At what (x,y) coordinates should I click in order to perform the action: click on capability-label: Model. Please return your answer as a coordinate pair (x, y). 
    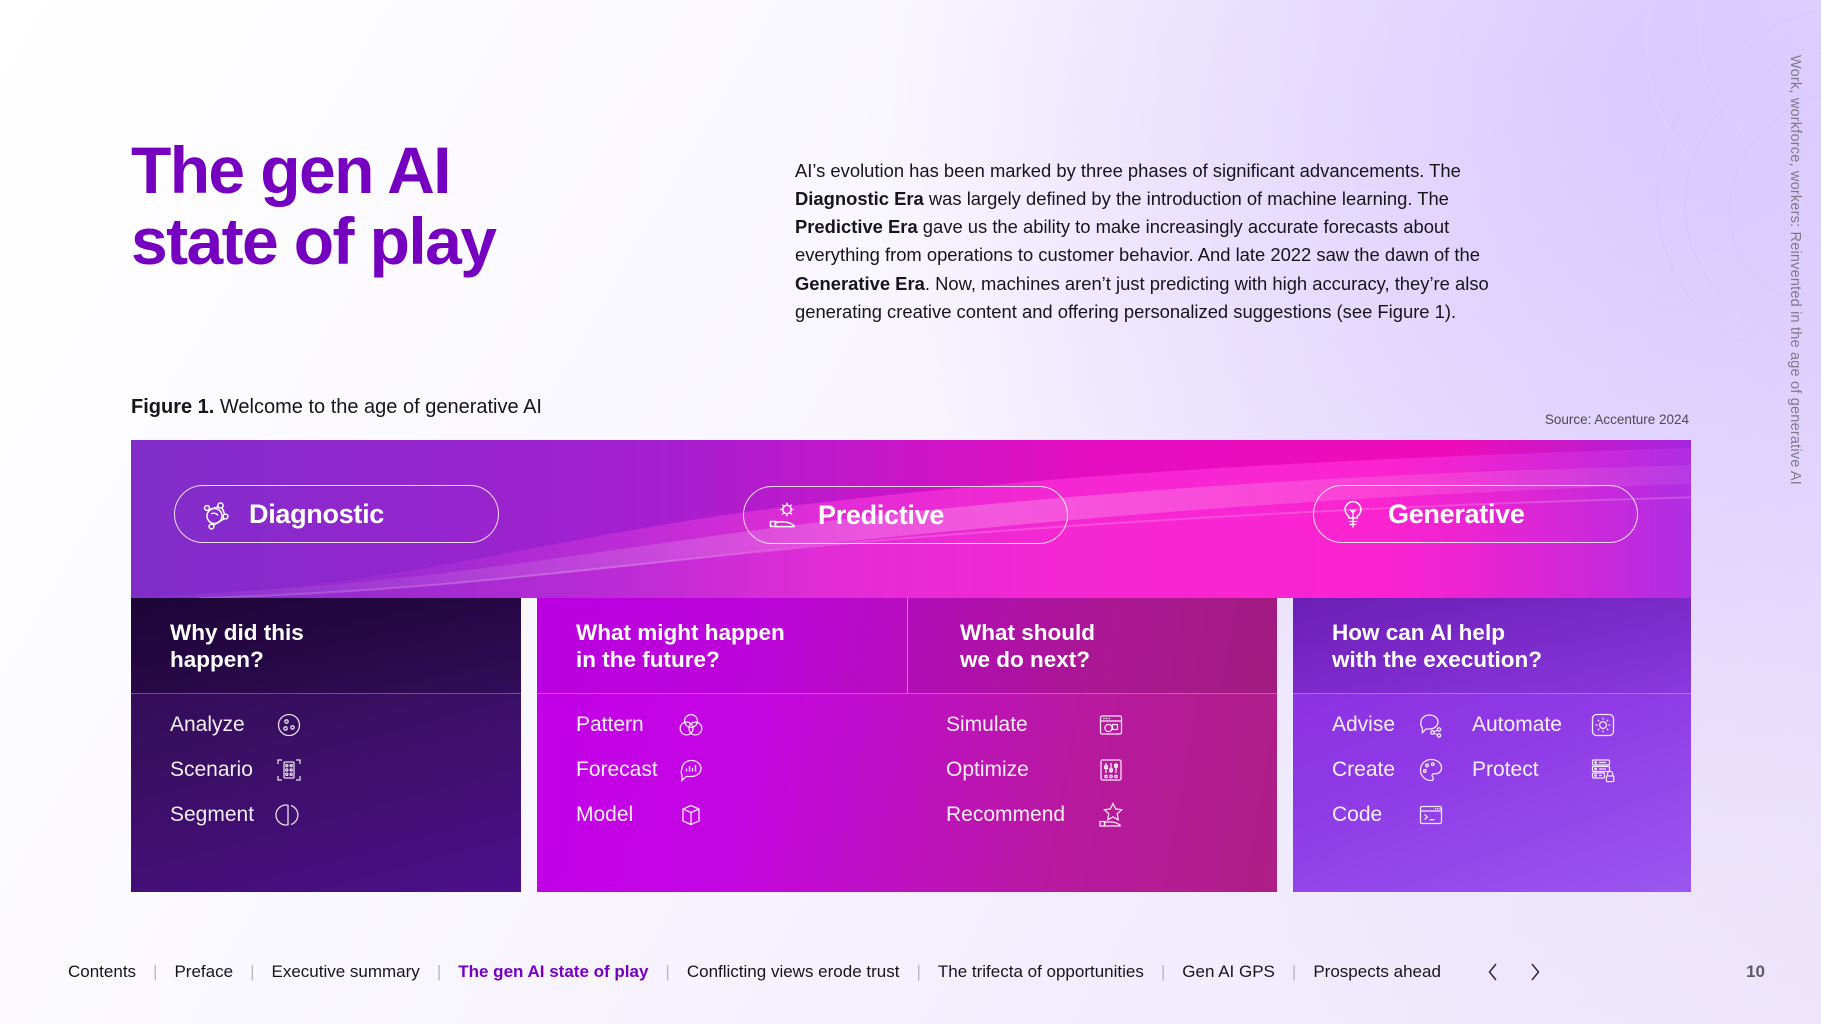
    Looking at the image, I should click on (605, 814).